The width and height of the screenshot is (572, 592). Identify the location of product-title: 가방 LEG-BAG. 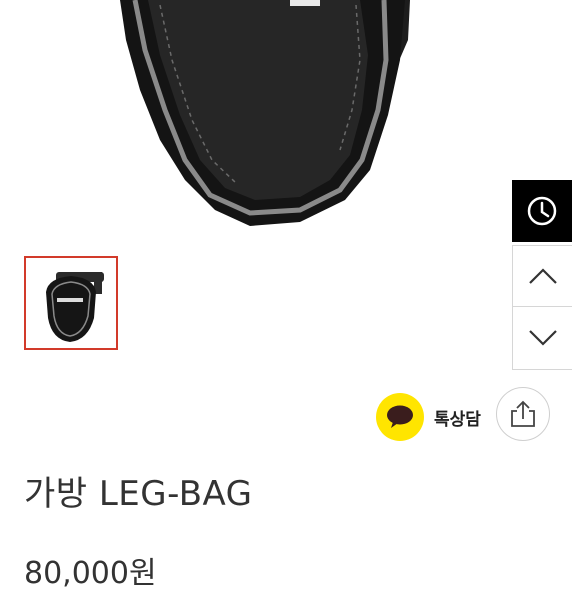
(138, 494).